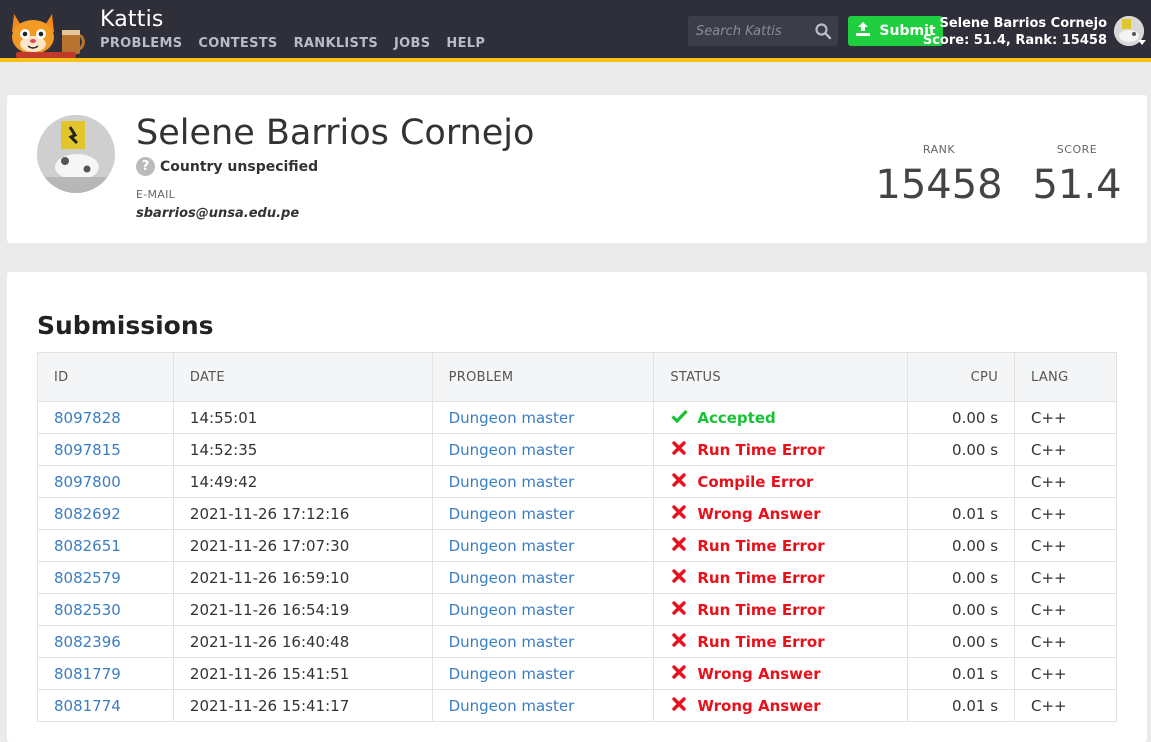  Describe the element at coordinates (961, 377) in the screenshot. I see `col-cpu: CPU` at that location.